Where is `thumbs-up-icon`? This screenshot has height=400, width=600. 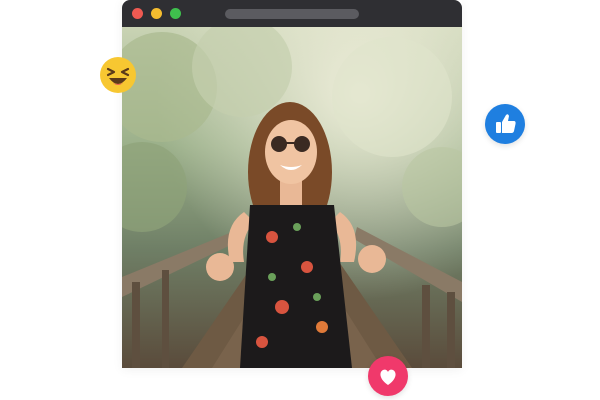 thumbs-up-icon is located at coordinates (505, 124).